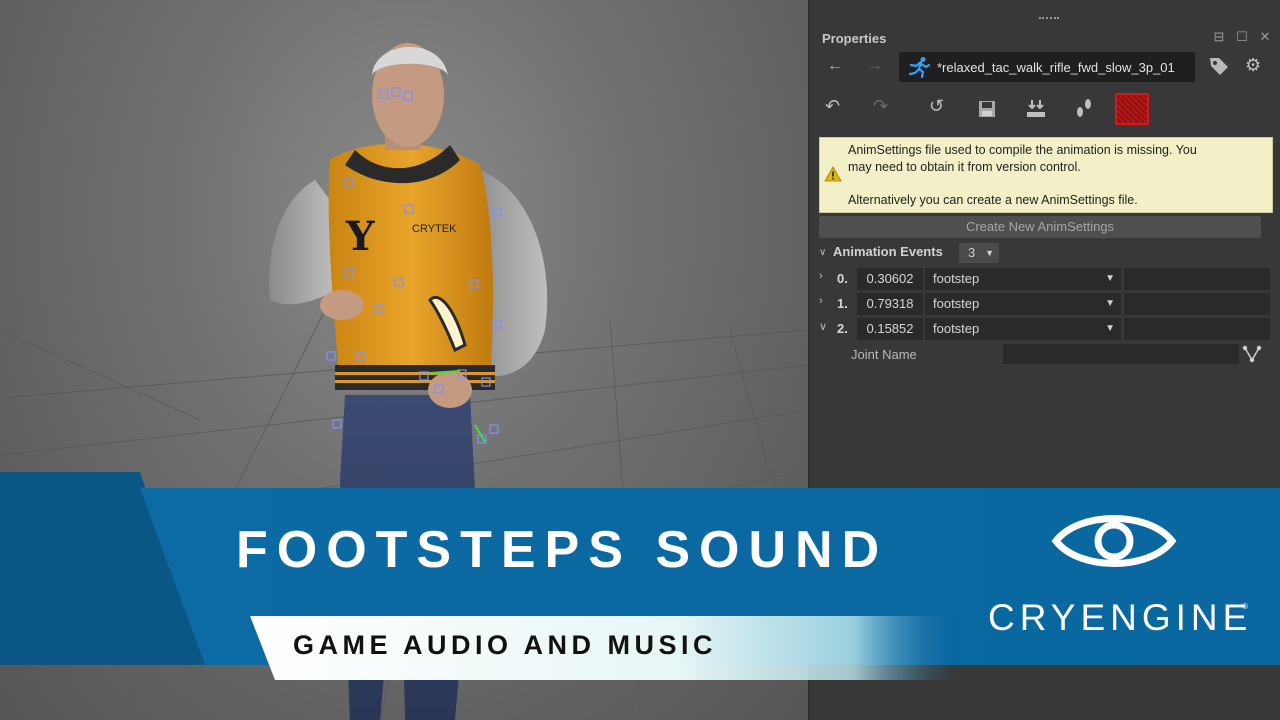 Image resolution: width=1280 pixels, height=720 pixels. Describe the element at coordinates (1242, 37) in the screenshot. I see `maximize-icon: ☐` at that location.